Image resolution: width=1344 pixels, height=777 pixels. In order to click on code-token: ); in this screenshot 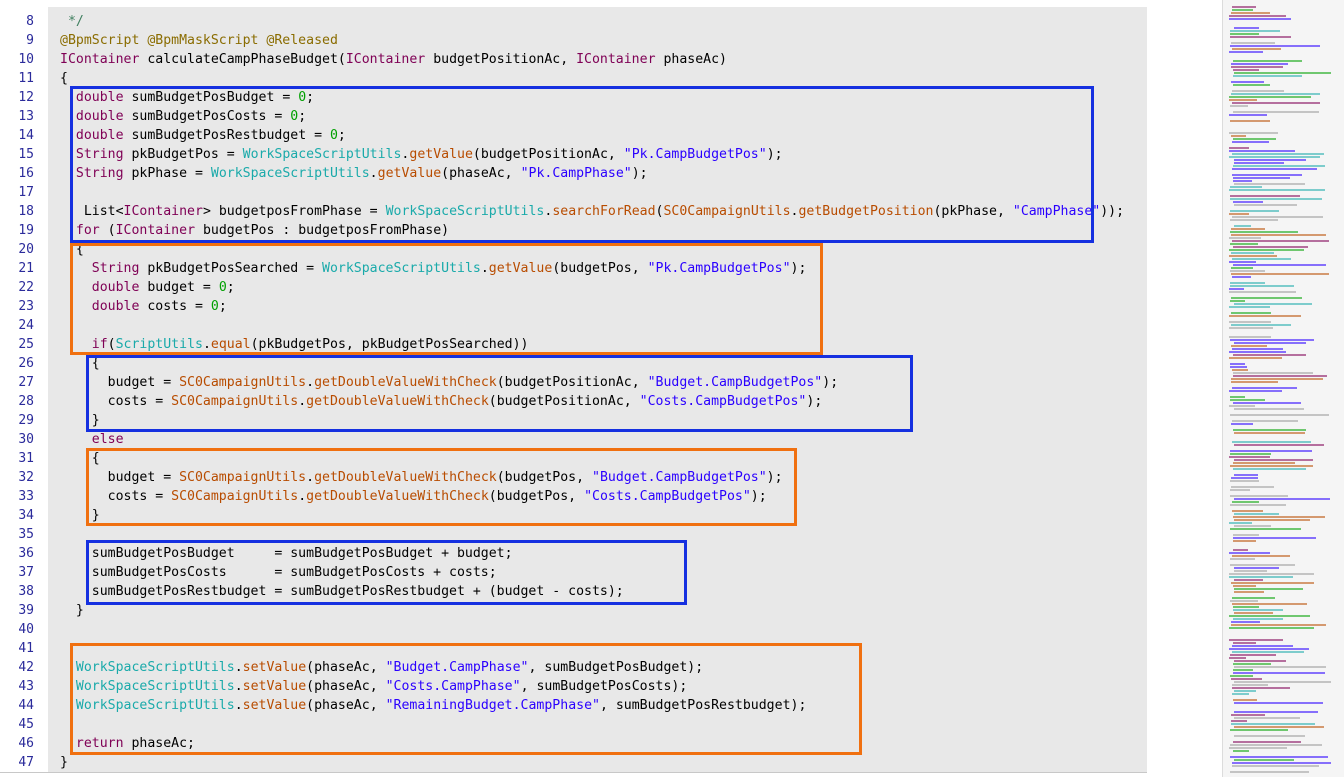, I will do `click(798, 268)`.